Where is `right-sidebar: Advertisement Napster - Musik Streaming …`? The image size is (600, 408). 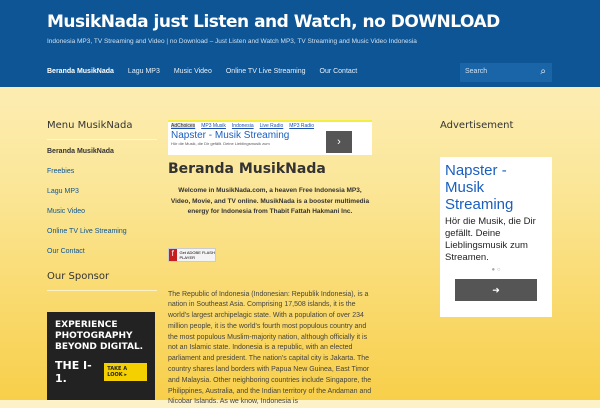
right-sidebar: Advertisement Napster - Musik Streaming … is located at coordinates (496, 218).